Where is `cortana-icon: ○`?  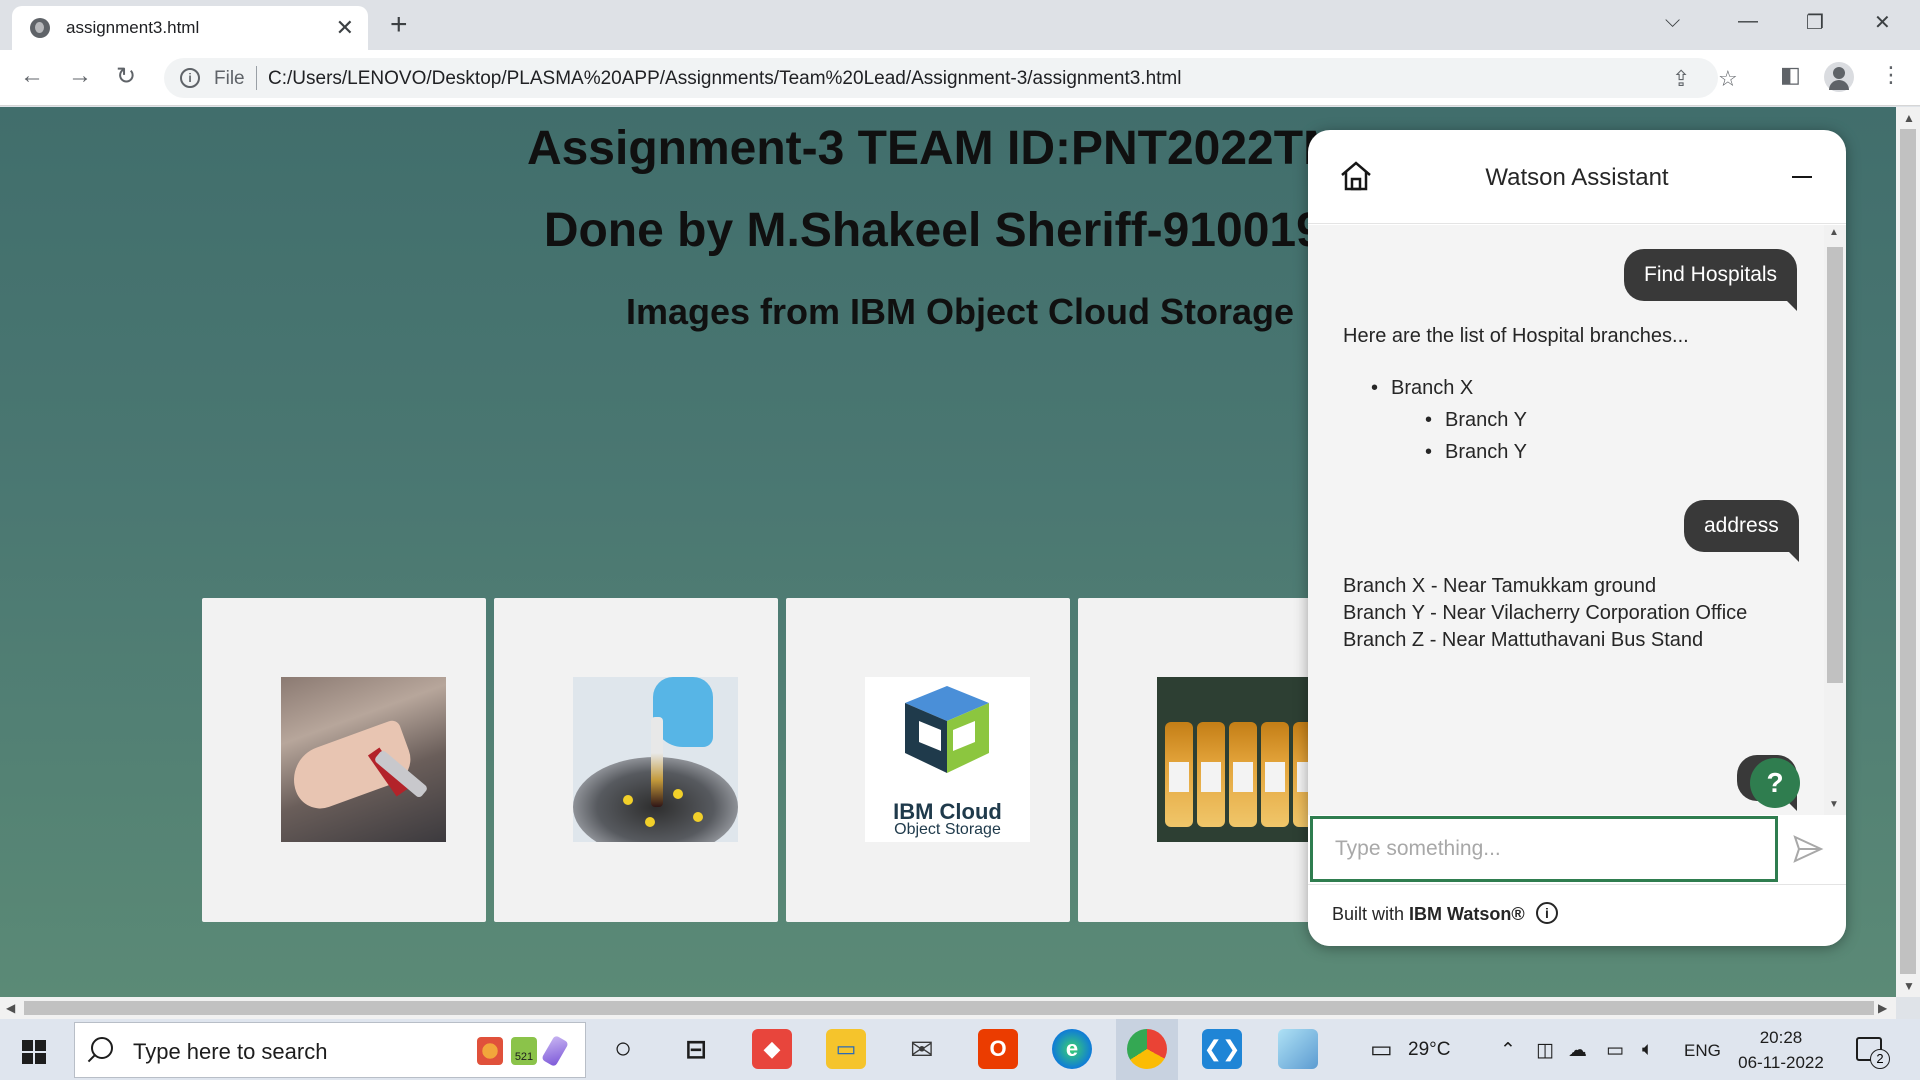
cortana-icon: ○ is located at coordinates (623, 1049).